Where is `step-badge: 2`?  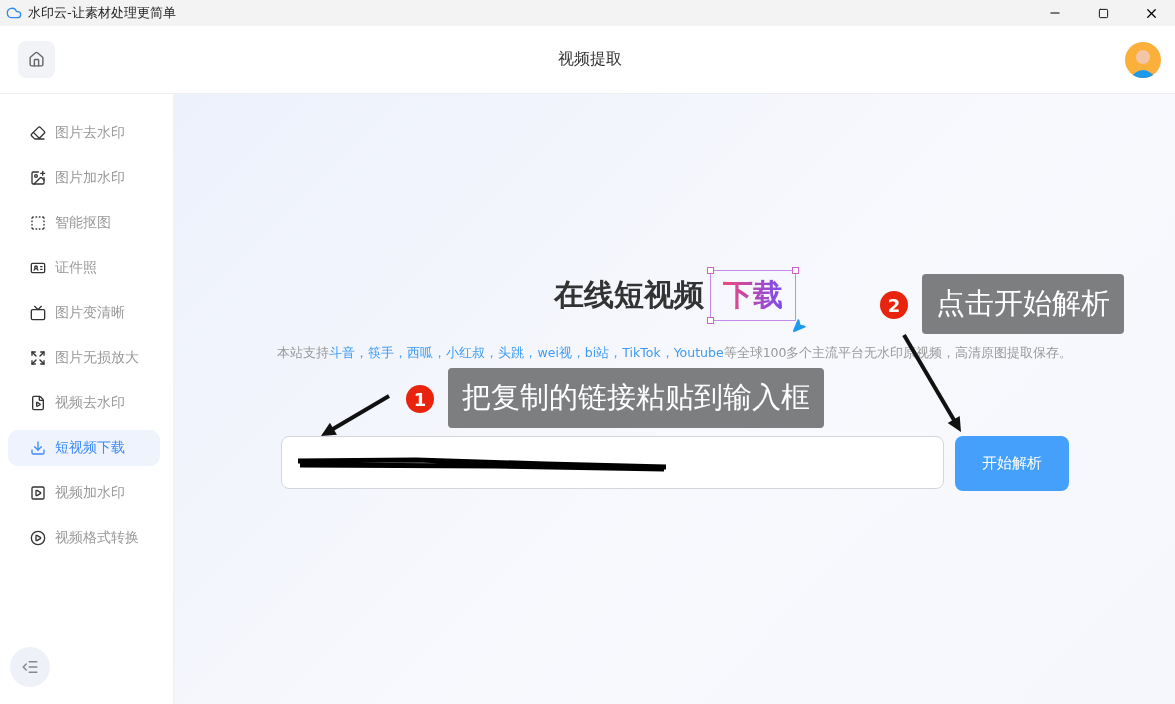
step-badge: 2 is located at coordinates (894, 305).